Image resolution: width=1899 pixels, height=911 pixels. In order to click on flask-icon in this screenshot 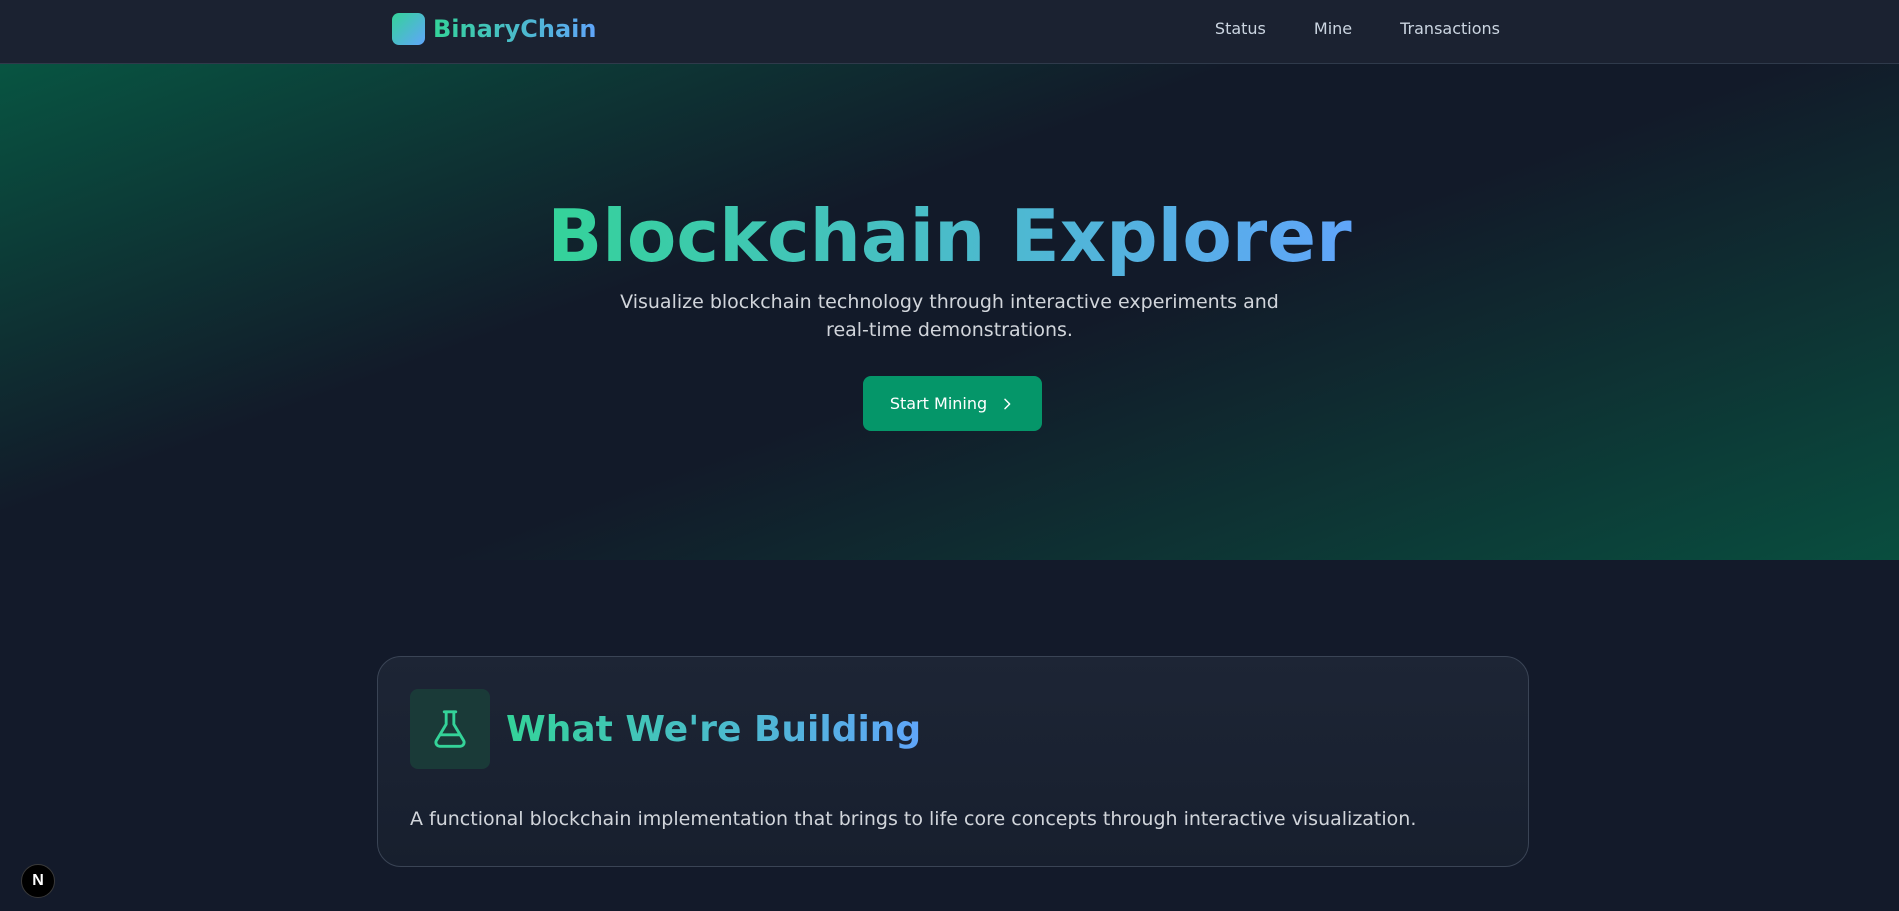, I will do `click(450, 729)`.